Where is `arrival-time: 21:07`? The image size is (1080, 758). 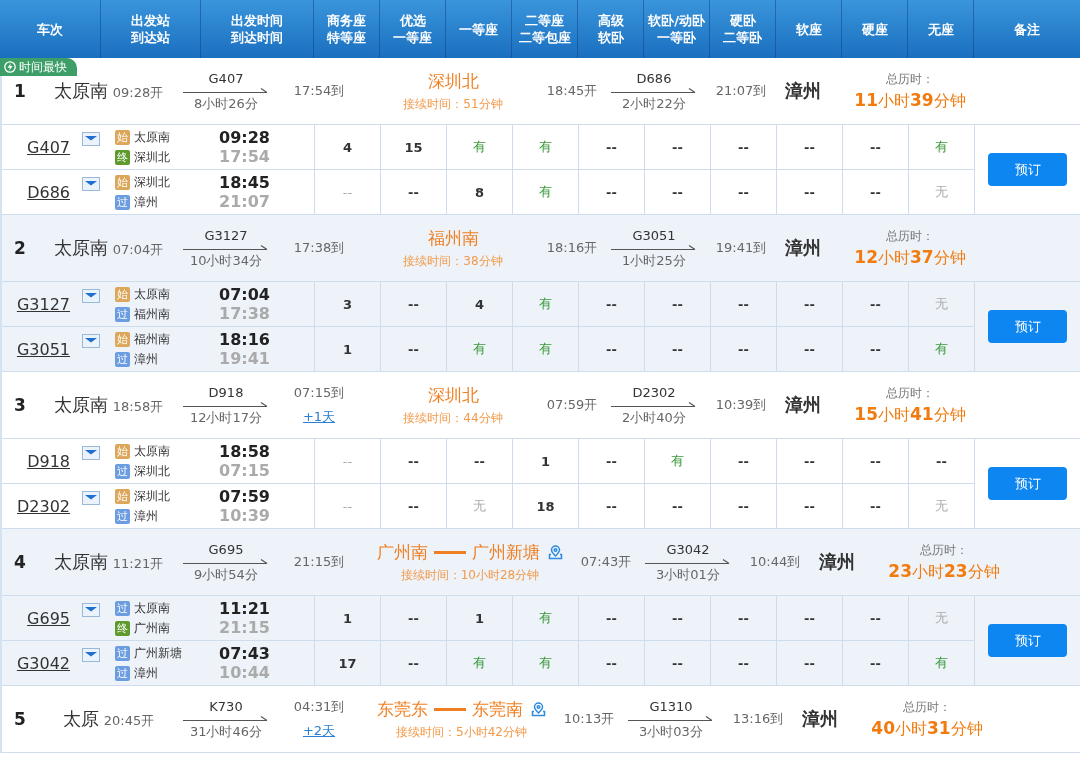 arrival-time: 21:07 is located at coordinates (244, 201).